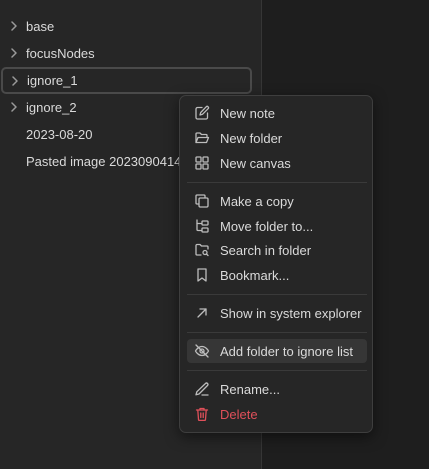  I want to click on menu-item-search-folder: Search in folder, so click(277, 250).